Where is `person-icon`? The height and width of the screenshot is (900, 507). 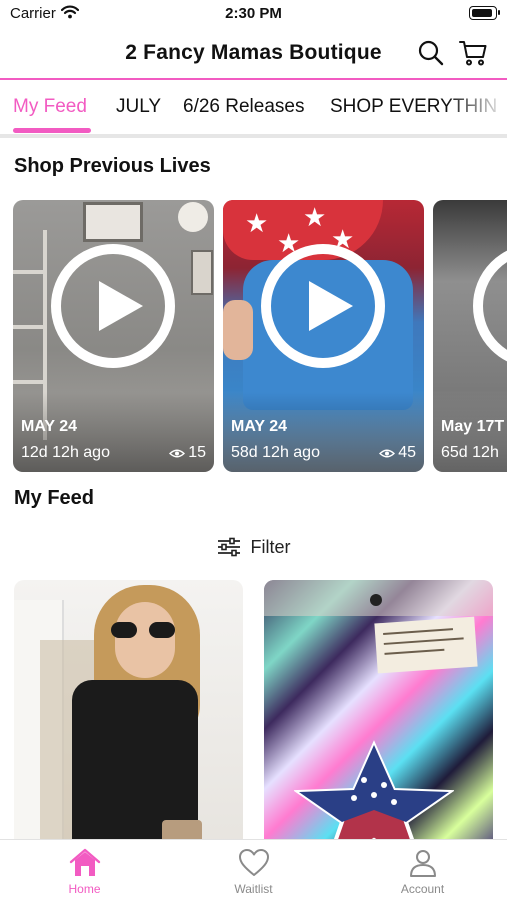
person-icon is located at coordinates (422, 863).